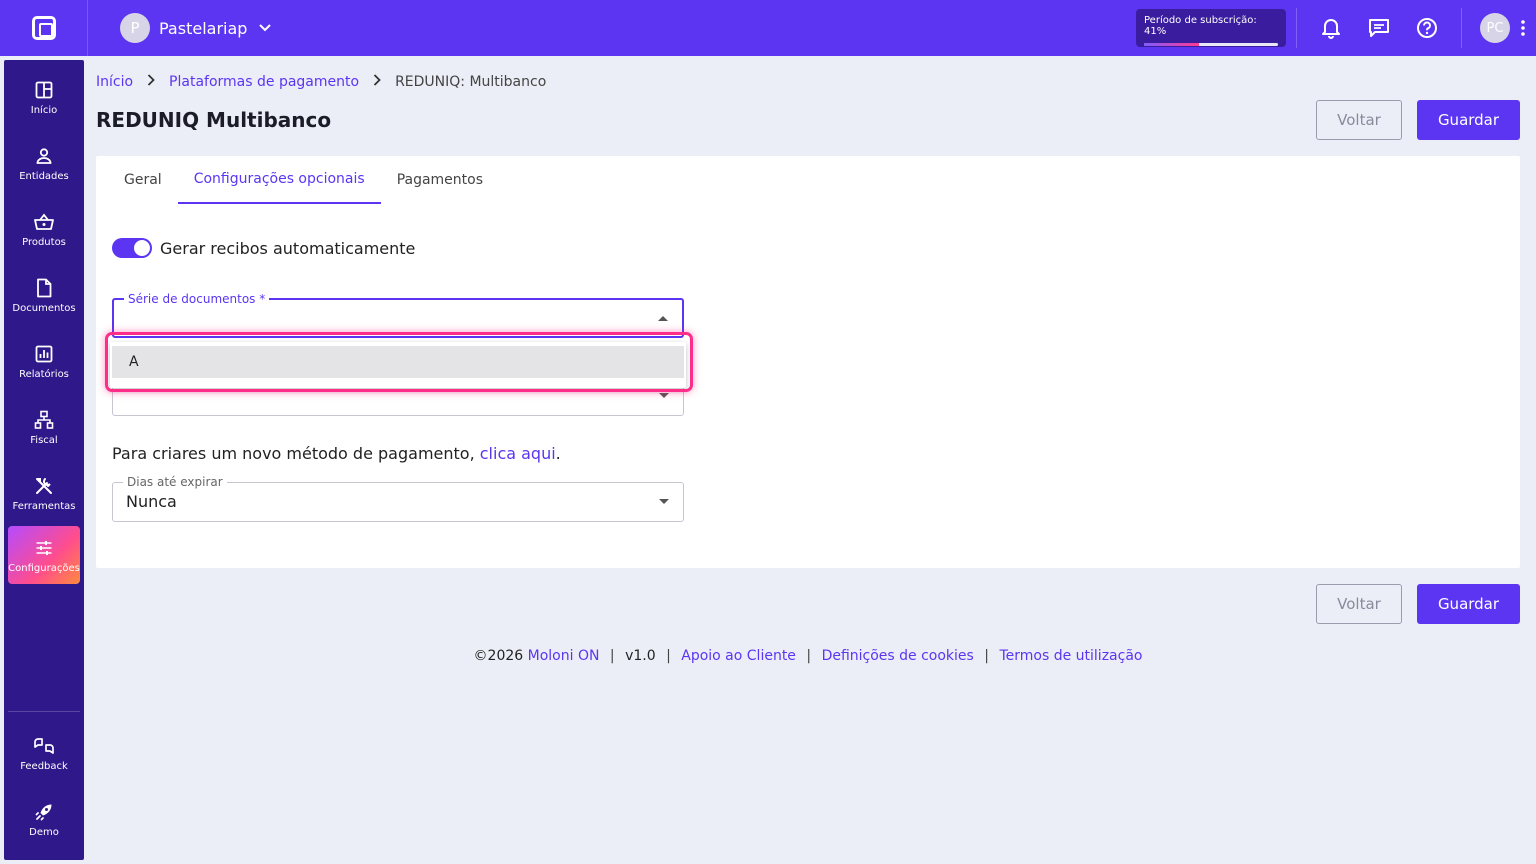 The image size is (1536, 864). What do you see at coordinates (398, 498) in the screenshot?
I see `expiry-days-select: Dias até expirar Nunca` at bounding box center [398, 498].